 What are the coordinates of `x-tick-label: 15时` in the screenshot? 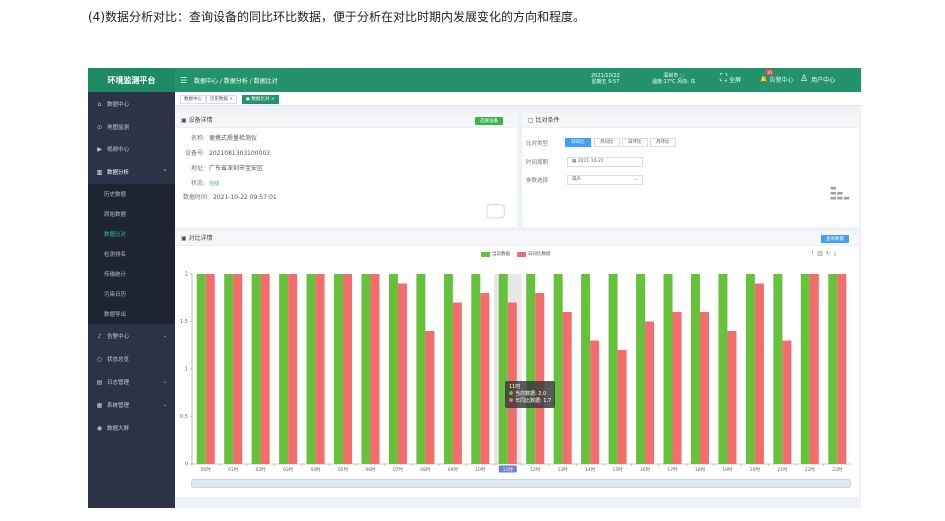 It's located at (617, 469).